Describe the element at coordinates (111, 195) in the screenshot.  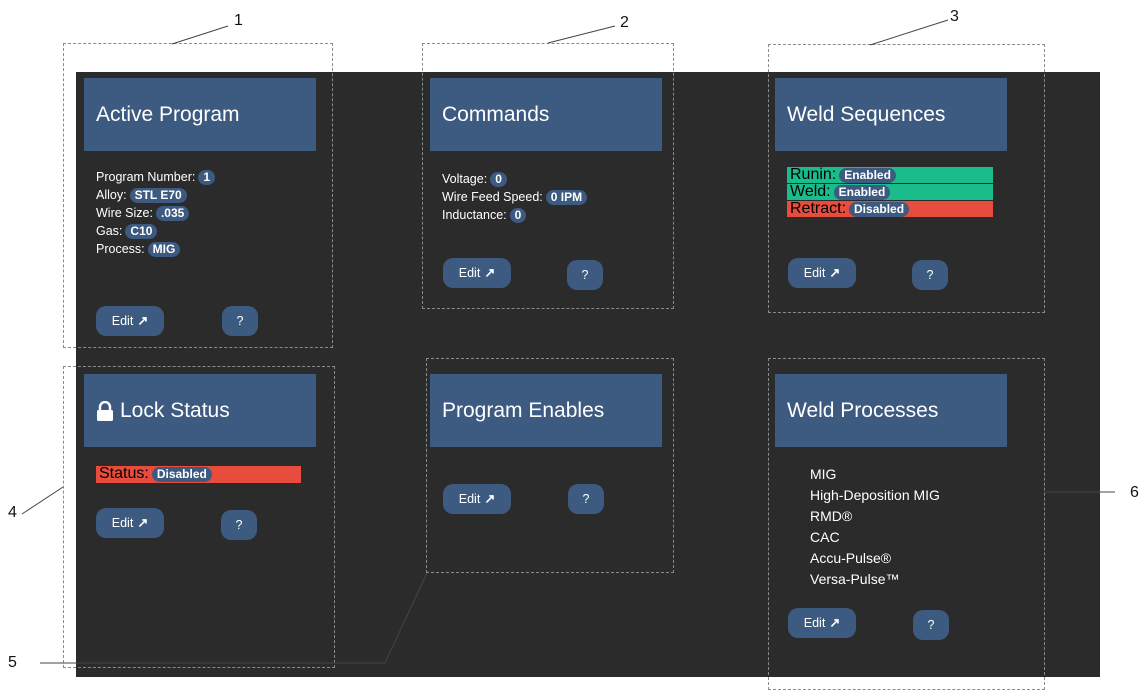
I see `alloy-label: Alloy:` at that location.